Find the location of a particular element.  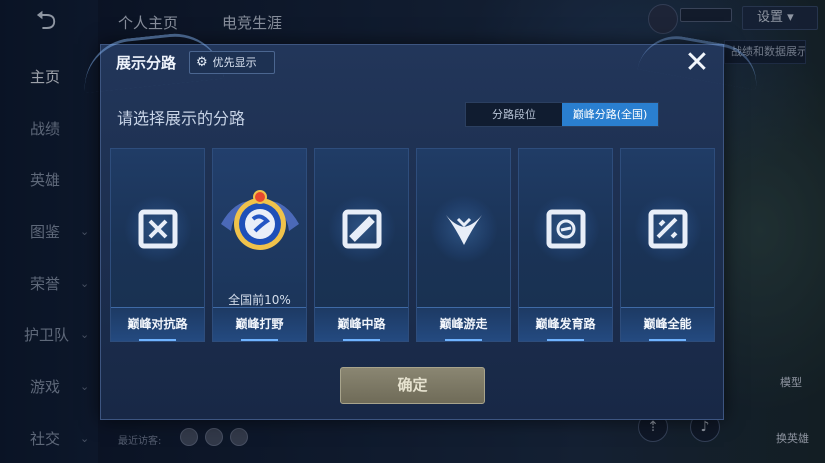

priority-display-label: 优先显示 is located at coordinates (234, 62).